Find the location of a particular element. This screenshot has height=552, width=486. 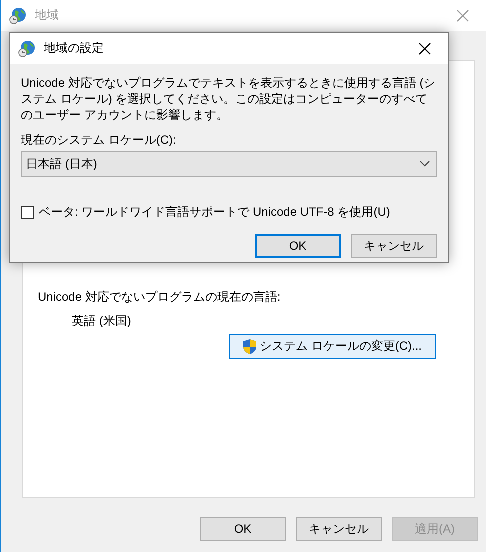

chevron-icon is located at coordinates (425, 164).